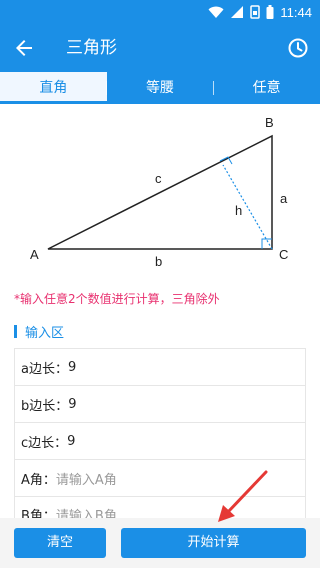 The height and width of the screenshot is (568, 320). I want to click on sim-card-icon, so click(255, 12).